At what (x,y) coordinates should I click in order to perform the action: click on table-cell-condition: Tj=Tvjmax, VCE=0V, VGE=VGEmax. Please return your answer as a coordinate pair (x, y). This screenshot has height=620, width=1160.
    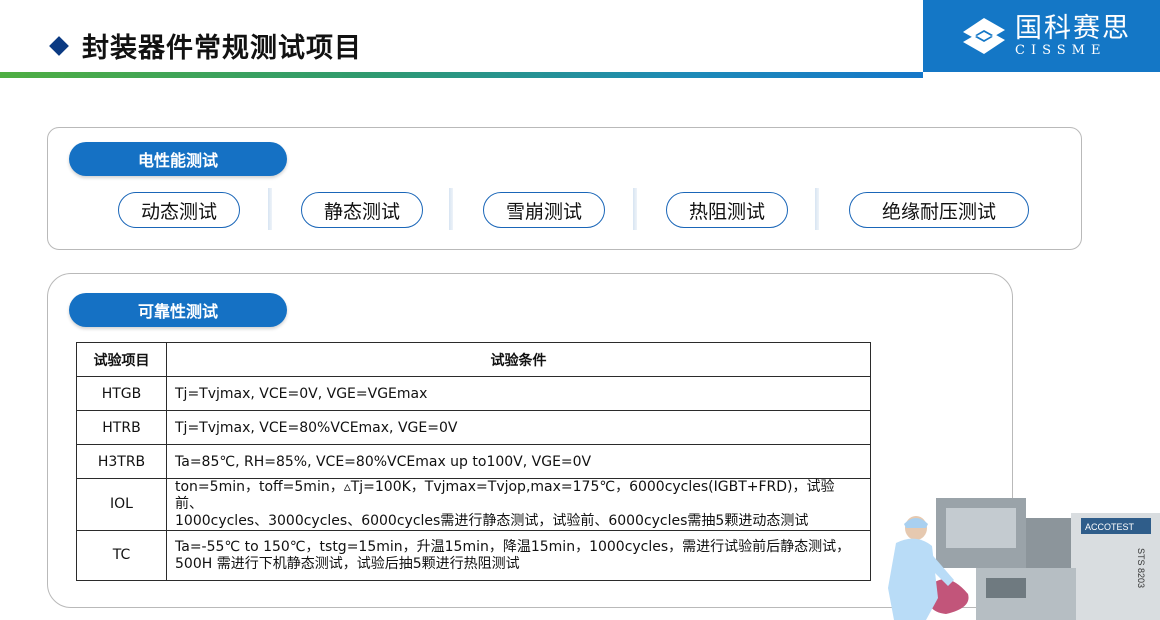
    Looking at the image, I should click on (518, 393).